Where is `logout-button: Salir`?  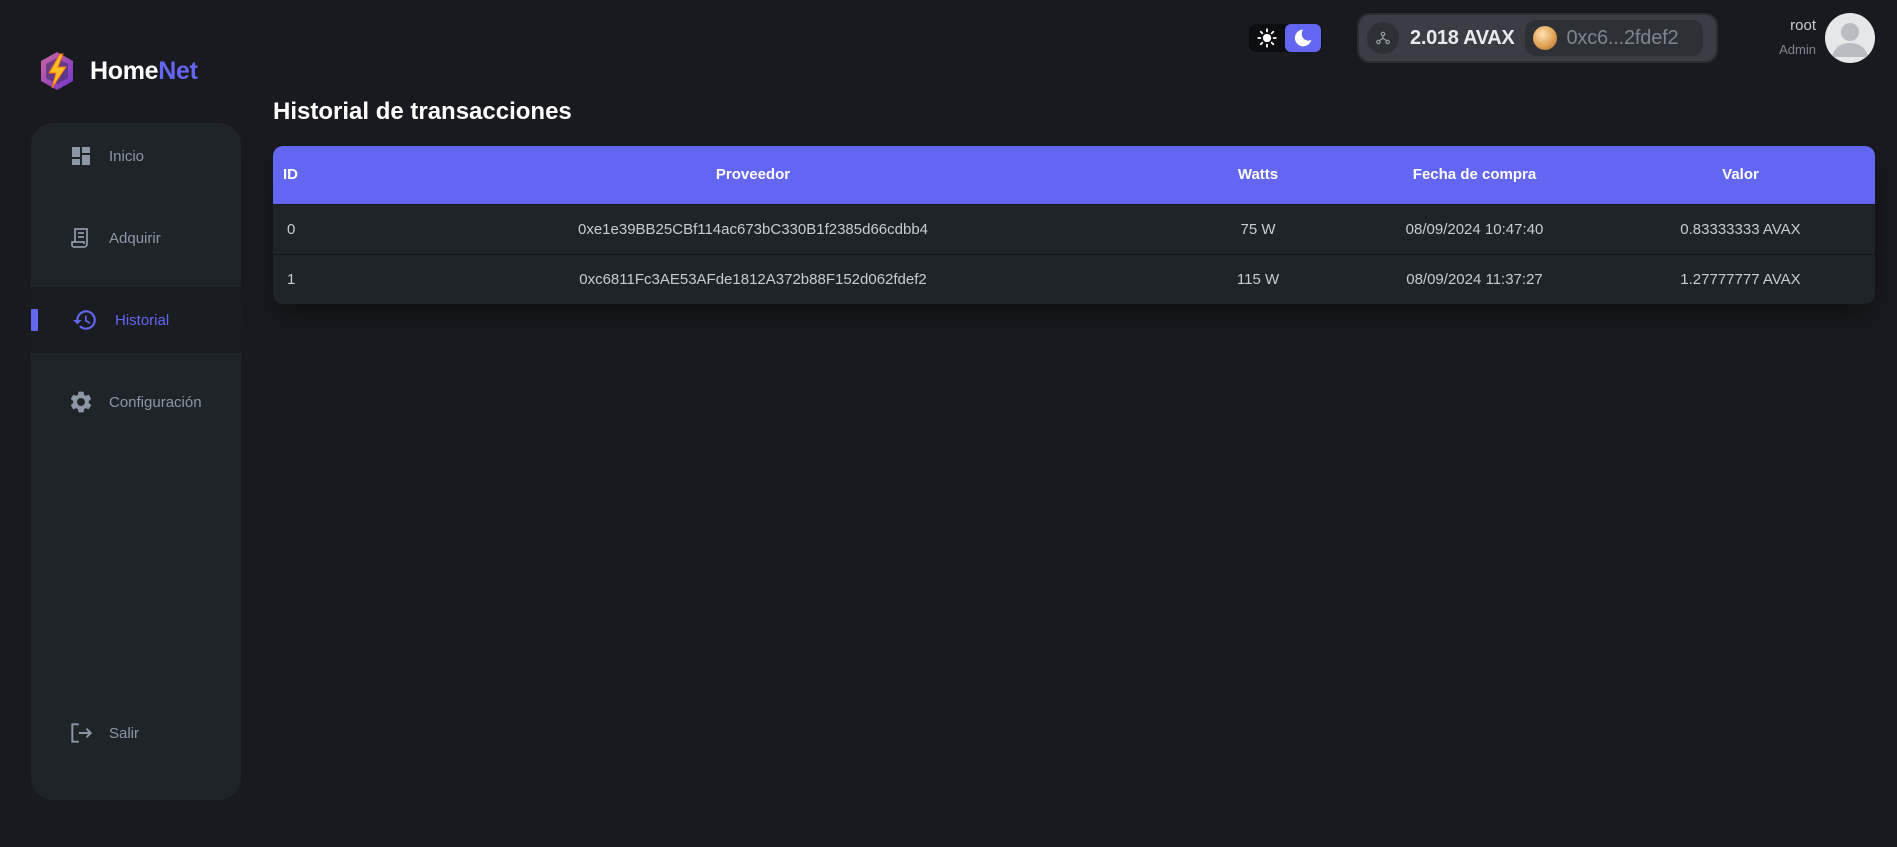
logout-button: Salir is located at coordinates (136, 733).